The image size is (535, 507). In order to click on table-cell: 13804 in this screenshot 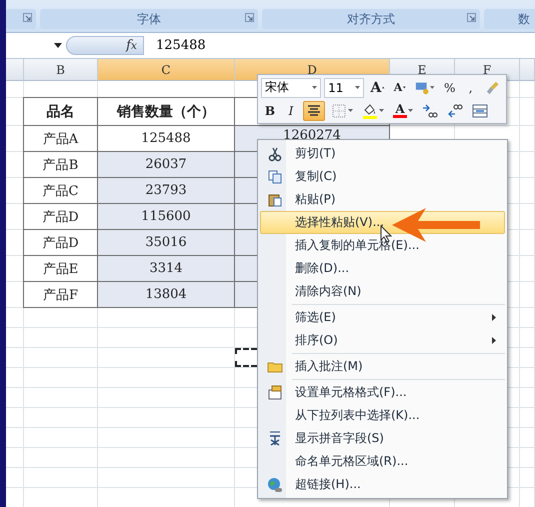, I will do `click(166, 294)`.